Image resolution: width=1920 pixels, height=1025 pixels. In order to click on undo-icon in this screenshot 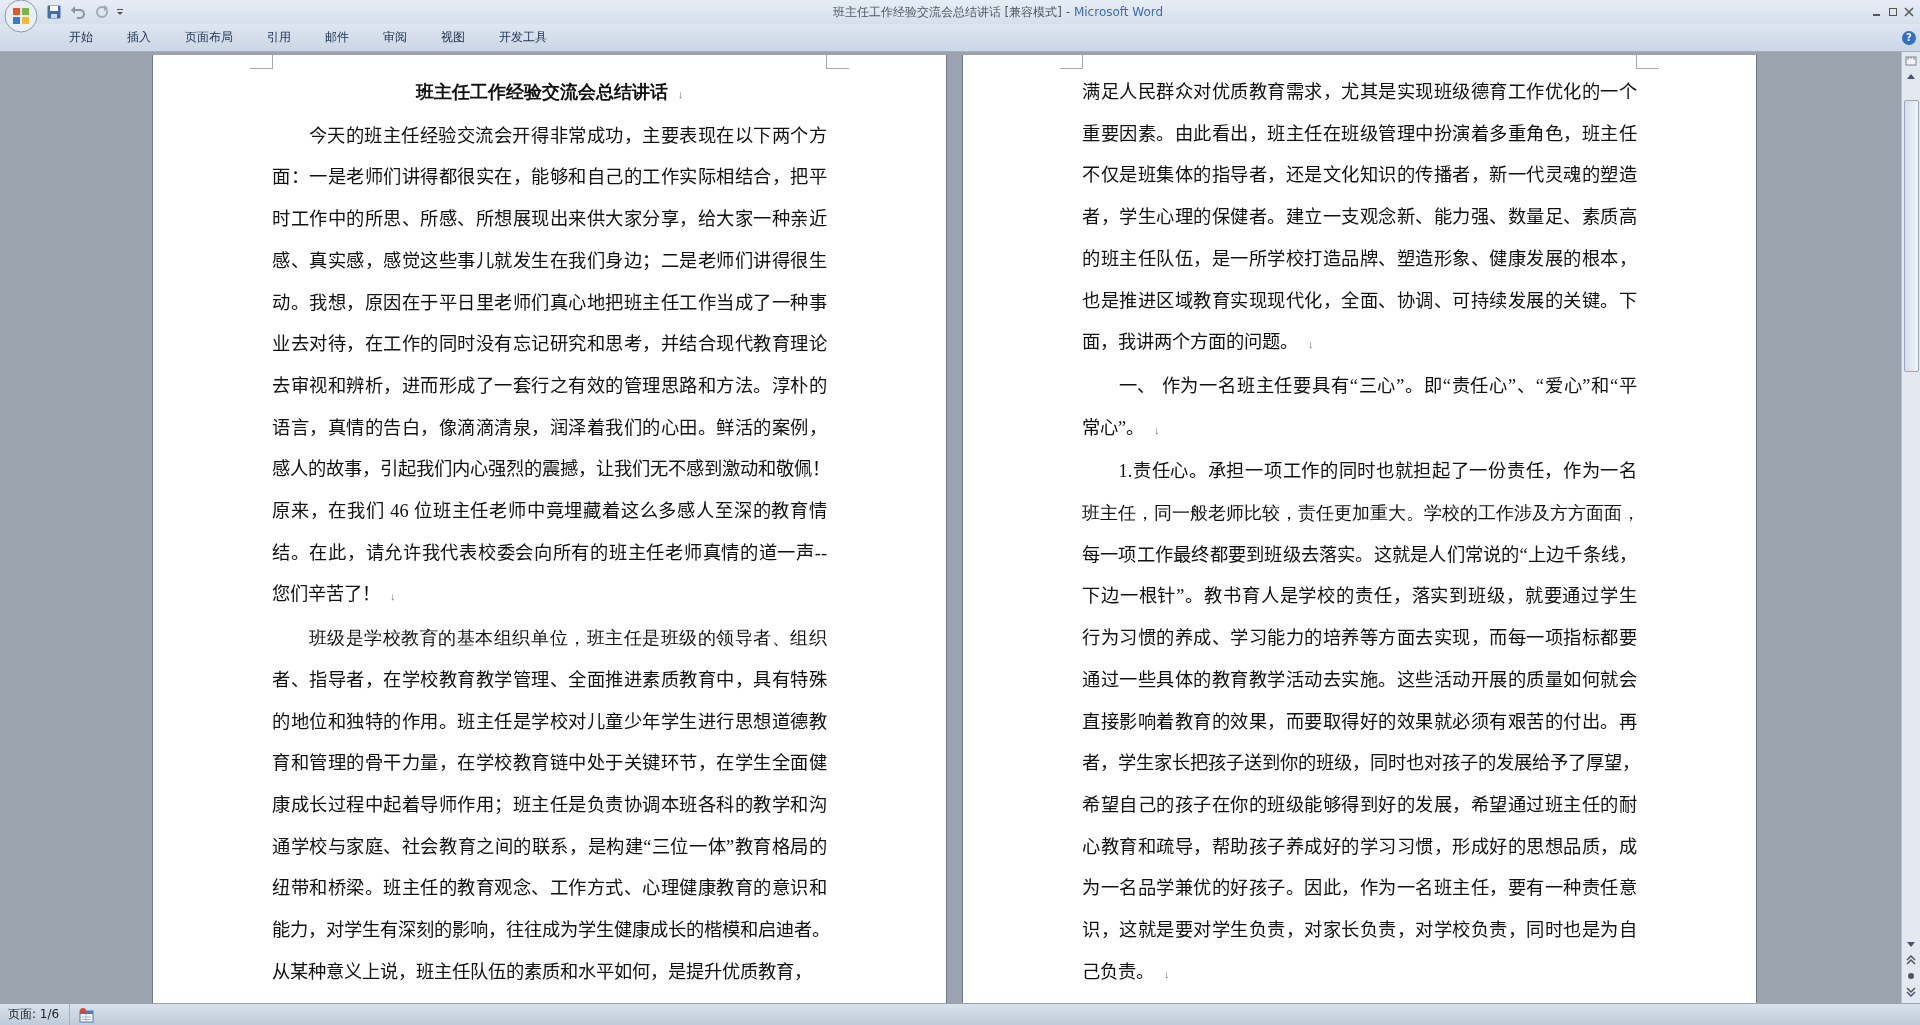, I will do `click(78, 12)`.